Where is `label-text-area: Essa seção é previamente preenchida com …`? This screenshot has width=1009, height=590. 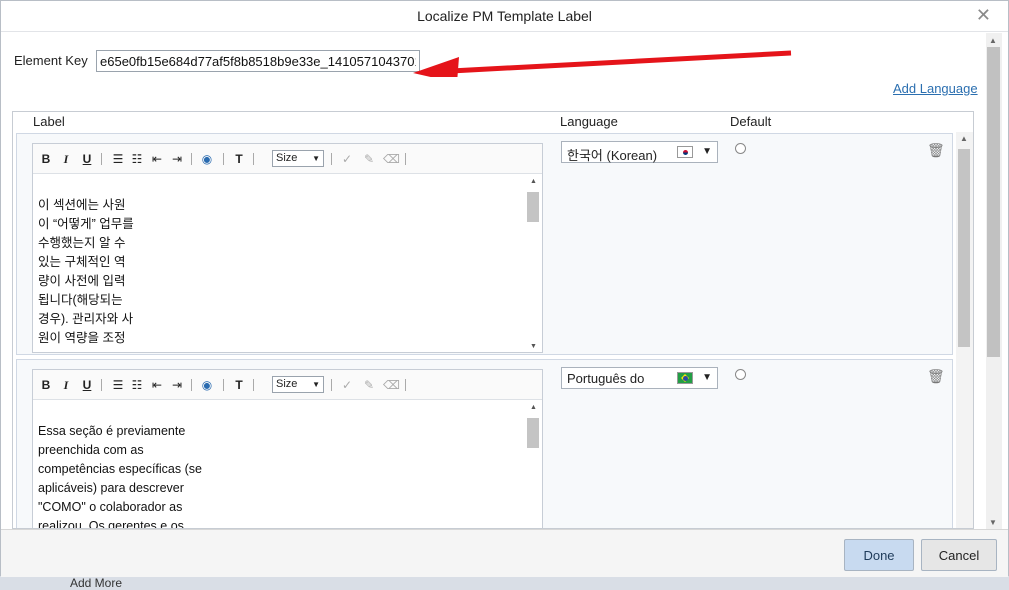
label-text-area: Essa seção é previamente preenchida com … is located at coordinates (281, 464).